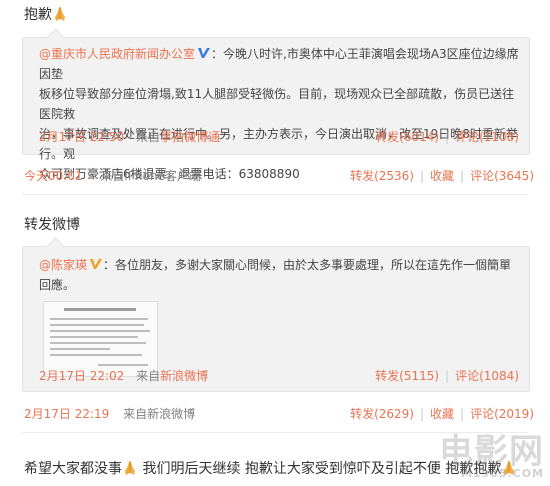 The height and width of the screenshot is (486, 550). Describe the element at coordinates (447, 376) in the screenshot. I see `repost-actions-2: 转发(5115) | 评论(1084)` at that location.